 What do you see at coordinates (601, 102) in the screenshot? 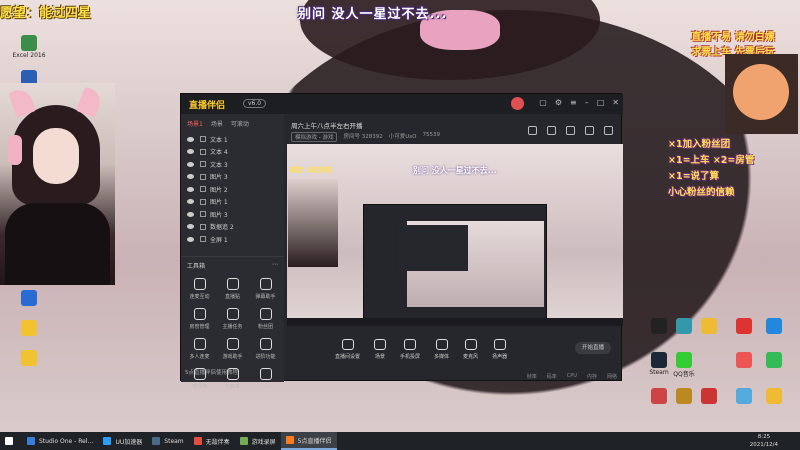
I see `maximize-icon: □` at bounding box center [601, 102].